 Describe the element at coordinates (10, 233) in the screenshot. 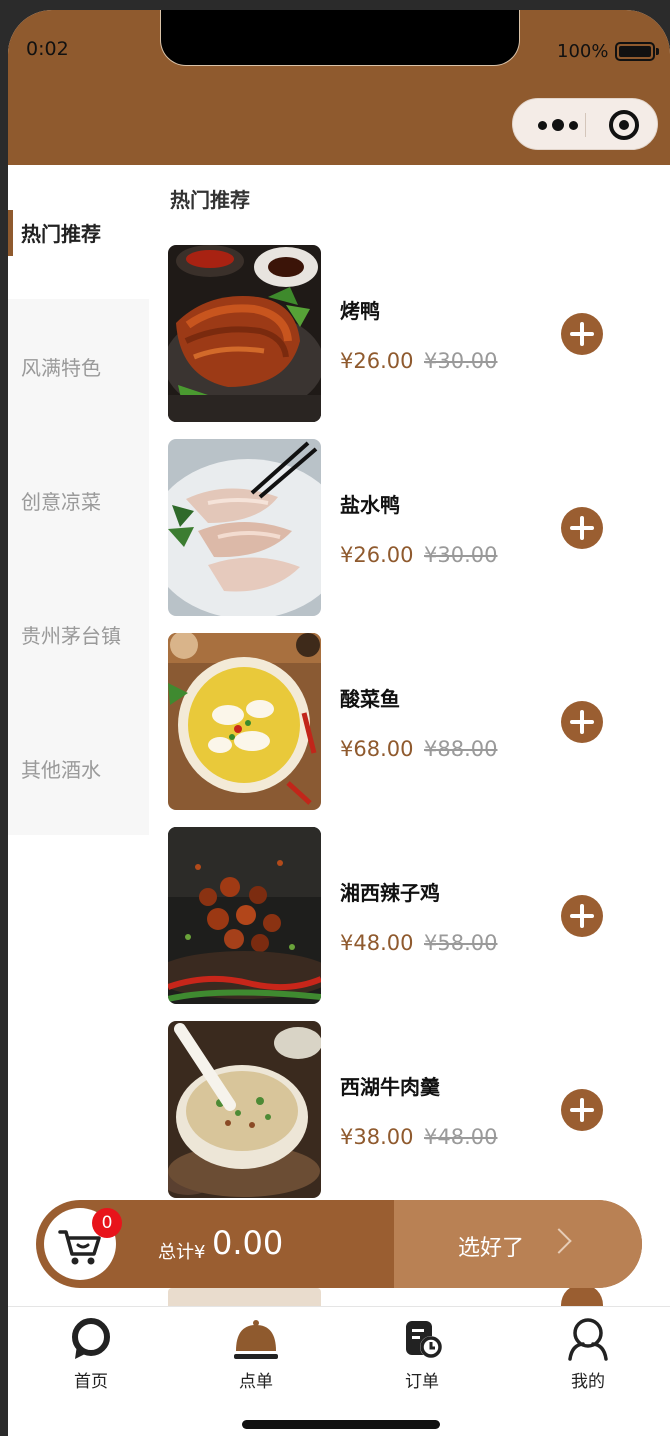

I see `active-indicator` at that location.